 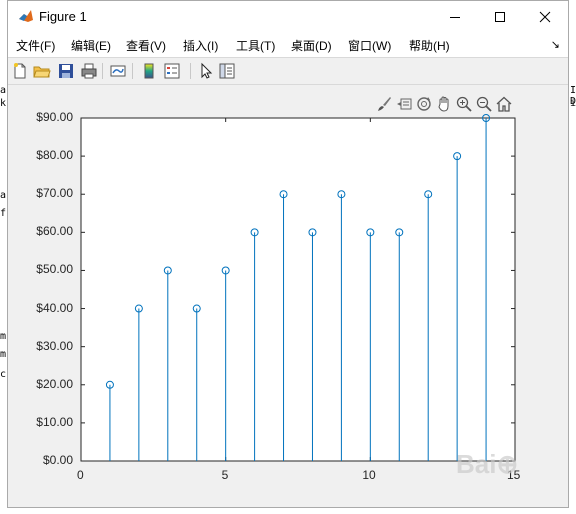 I want to click on bg-text-left-4: f, so click(x=3, y=213).